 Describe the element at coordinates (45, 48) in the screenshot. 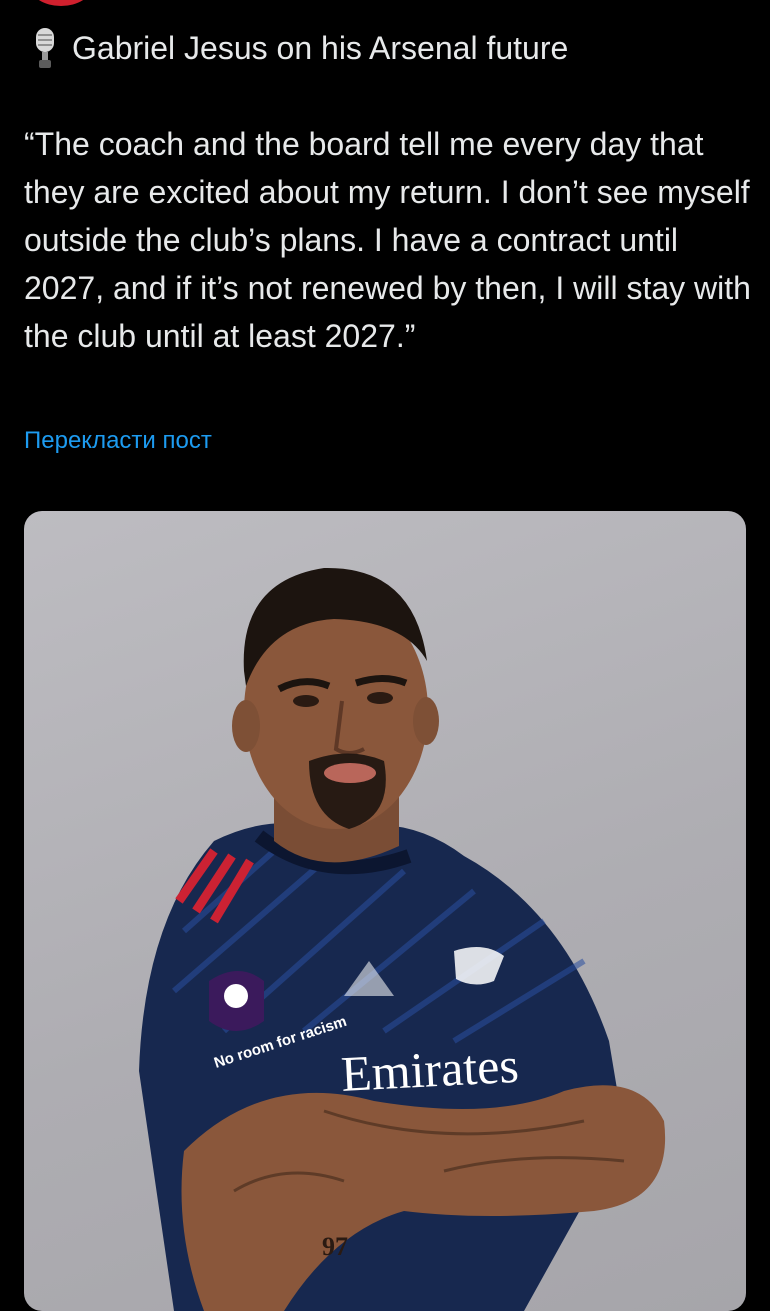

I see `microphone-icon` at that location.